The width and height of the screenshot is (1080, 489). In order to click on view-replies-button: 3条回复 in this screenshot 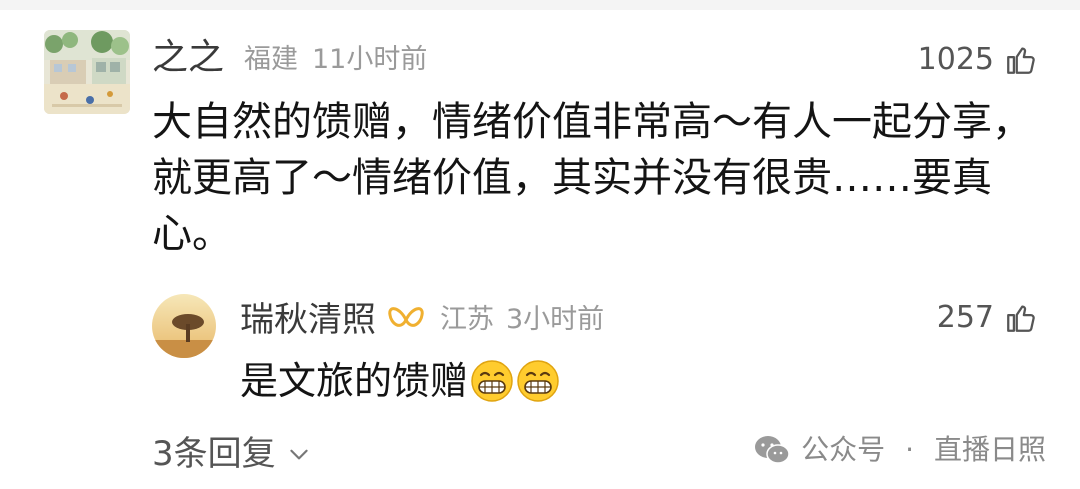, I will do `click(232, 454)`.